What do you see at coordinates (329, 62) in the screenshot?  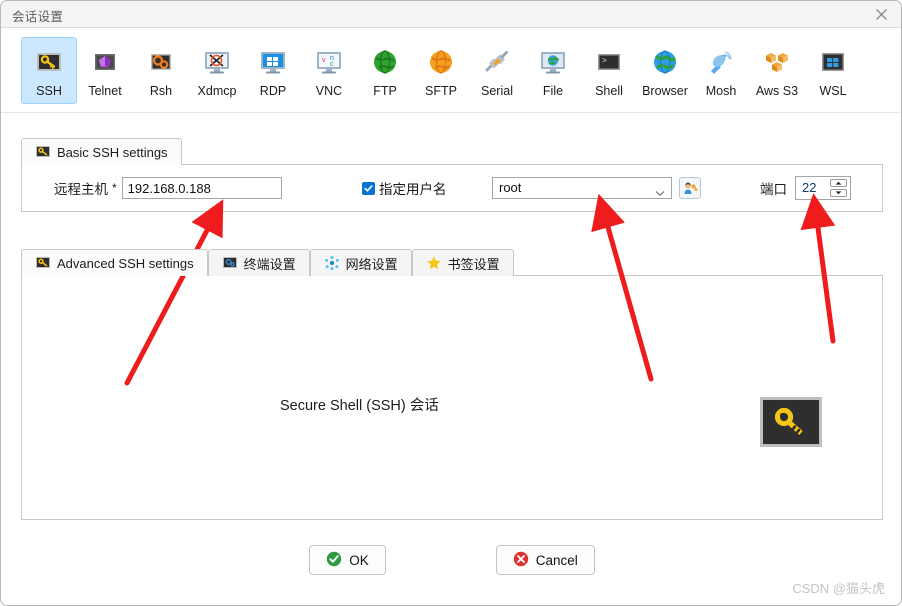 I see `vnc-icon: v n c` at bounding box center [329, 62].